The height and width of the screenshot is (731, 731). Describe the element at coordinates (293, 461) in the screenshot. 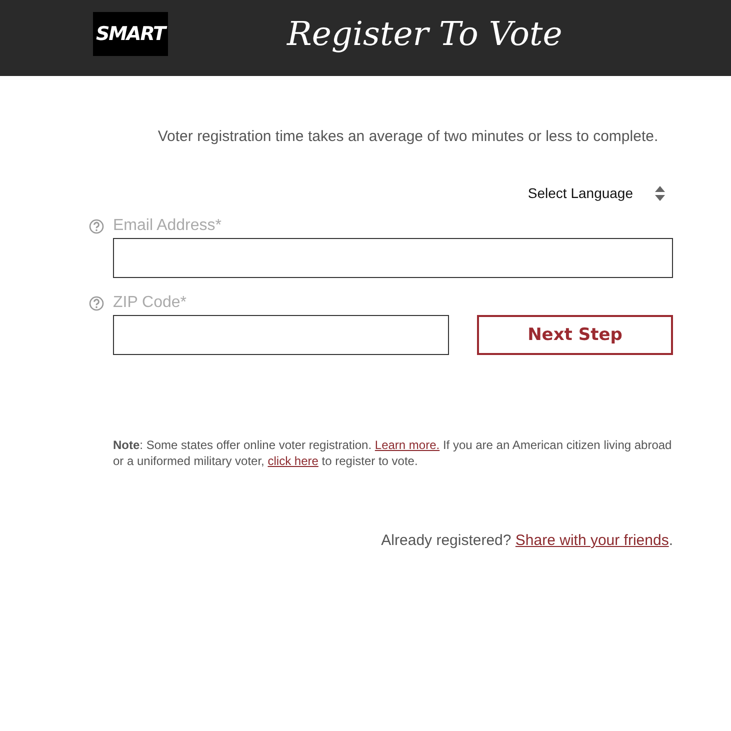

I see `link: click here` at that location.